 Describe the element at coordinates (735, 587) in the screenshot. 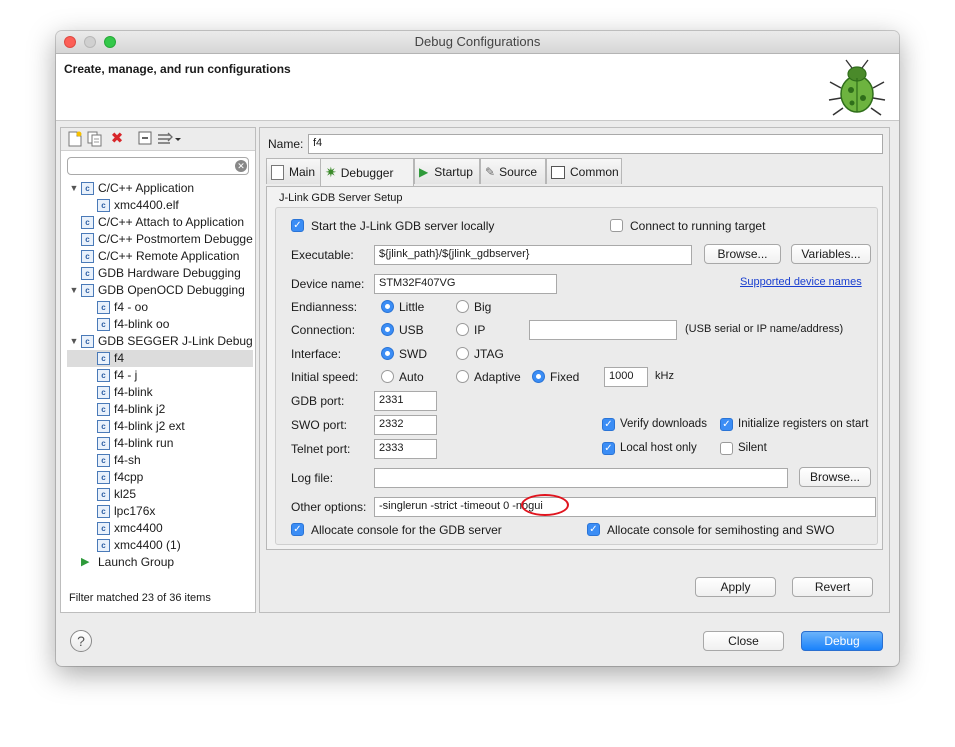

I see `apply-button: Apply` at that location.